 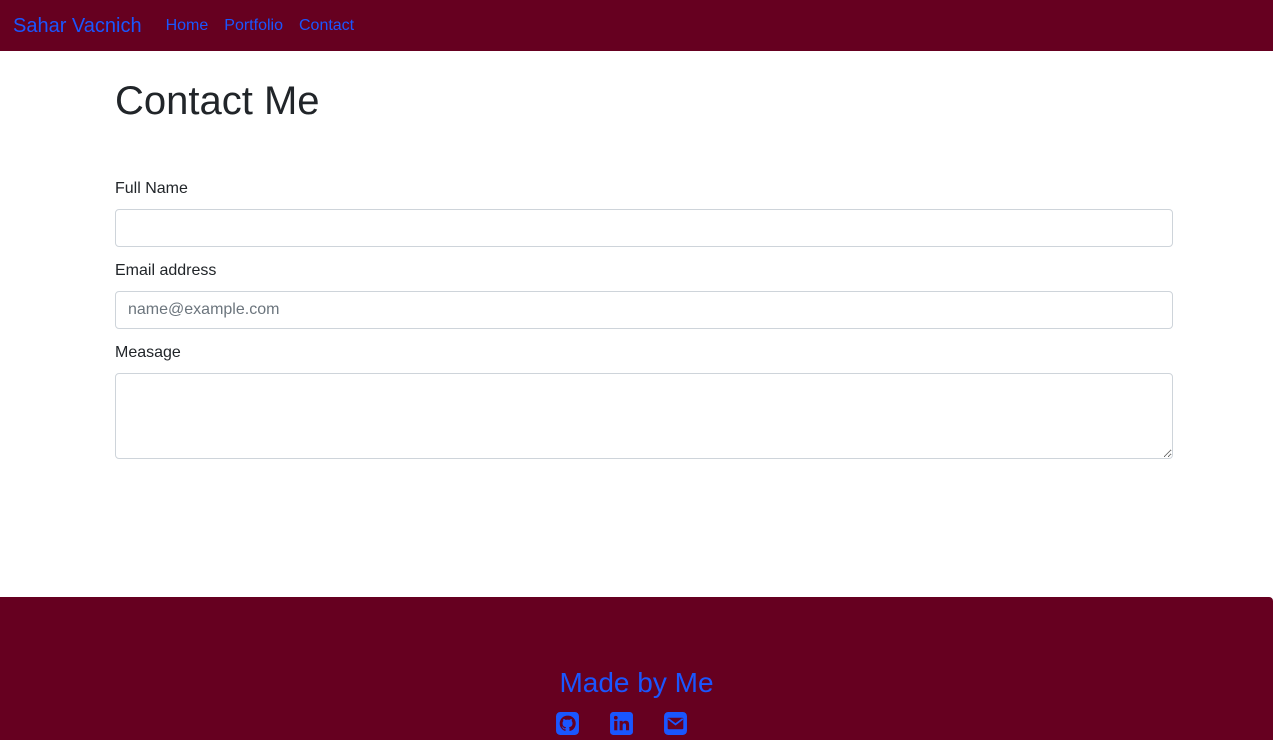 What do you see at coordinates (636, 723) in the screenshot?
I see `footer-social-links` at bounding box center [636, 723].